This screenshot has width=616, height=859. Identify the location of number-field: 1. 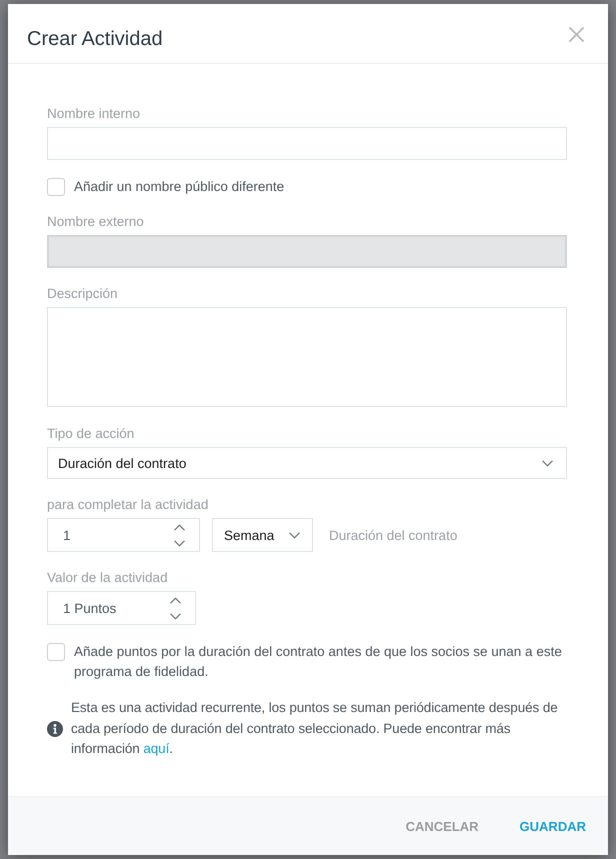
(123, 535).